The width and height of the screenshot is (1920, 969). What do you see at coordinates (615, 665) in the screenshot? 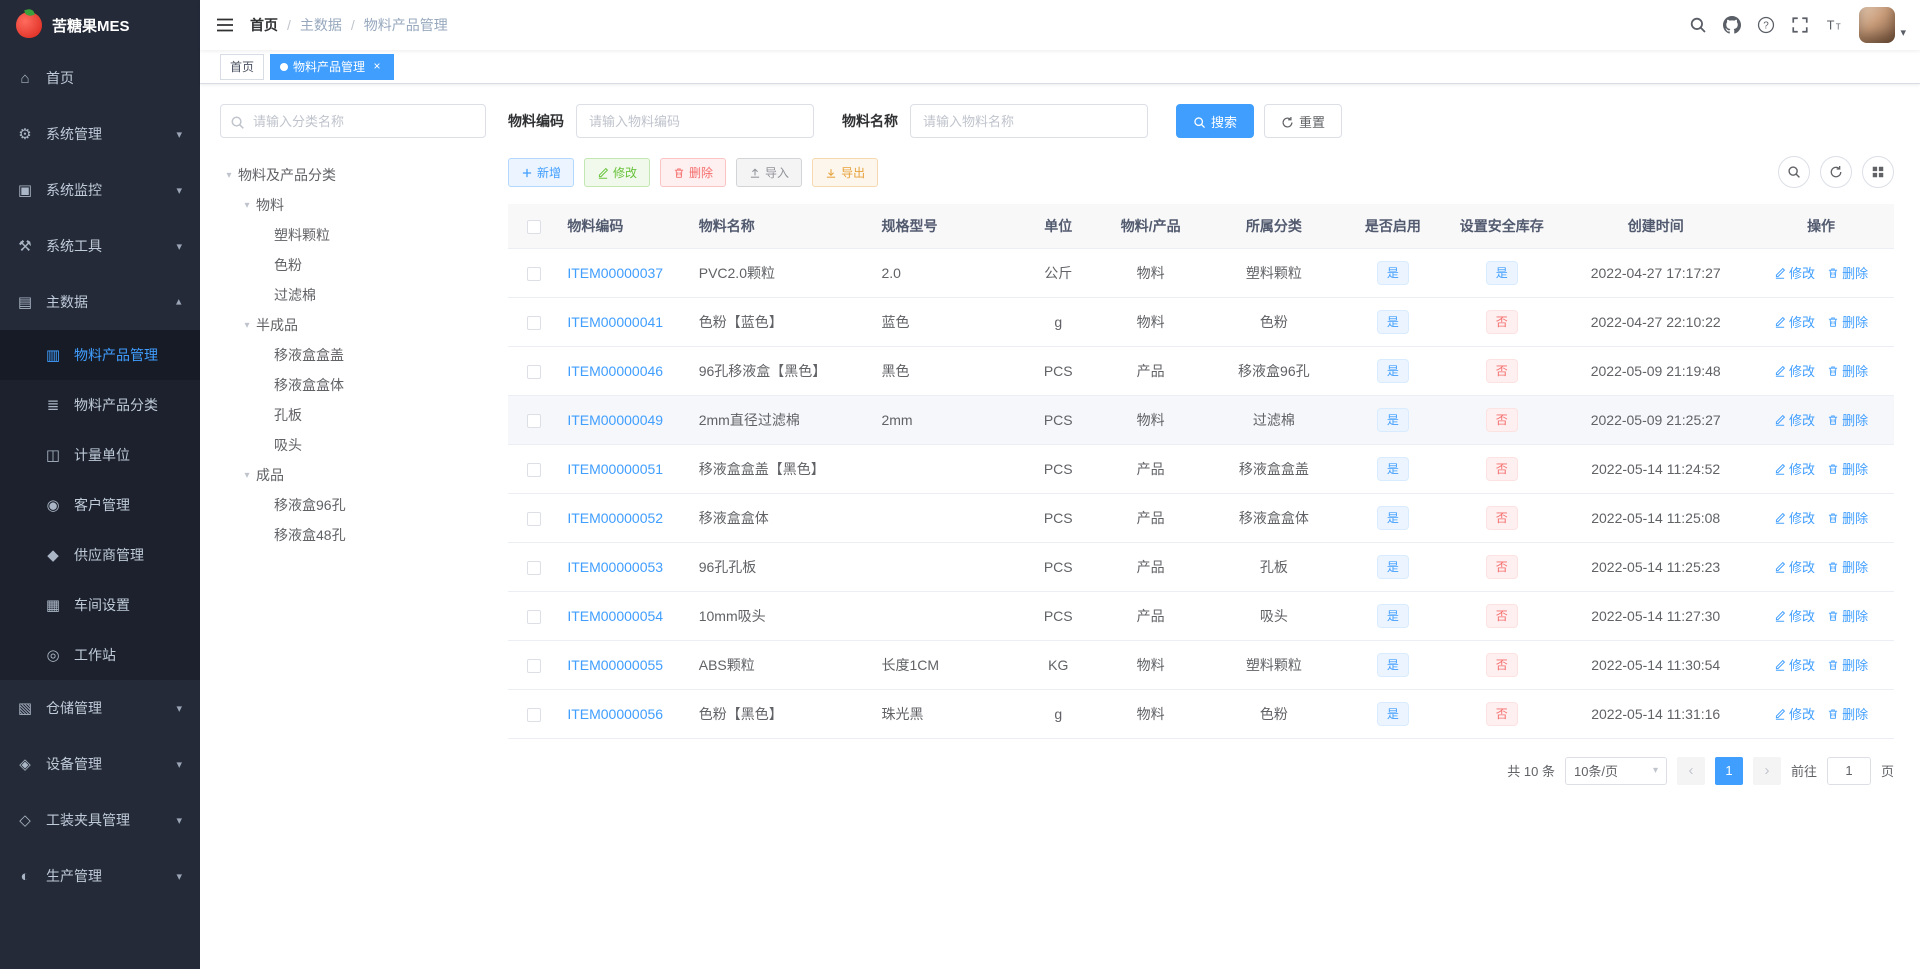
I see `material-code-link: ITEM00000055` at bounding box center [615, 665].